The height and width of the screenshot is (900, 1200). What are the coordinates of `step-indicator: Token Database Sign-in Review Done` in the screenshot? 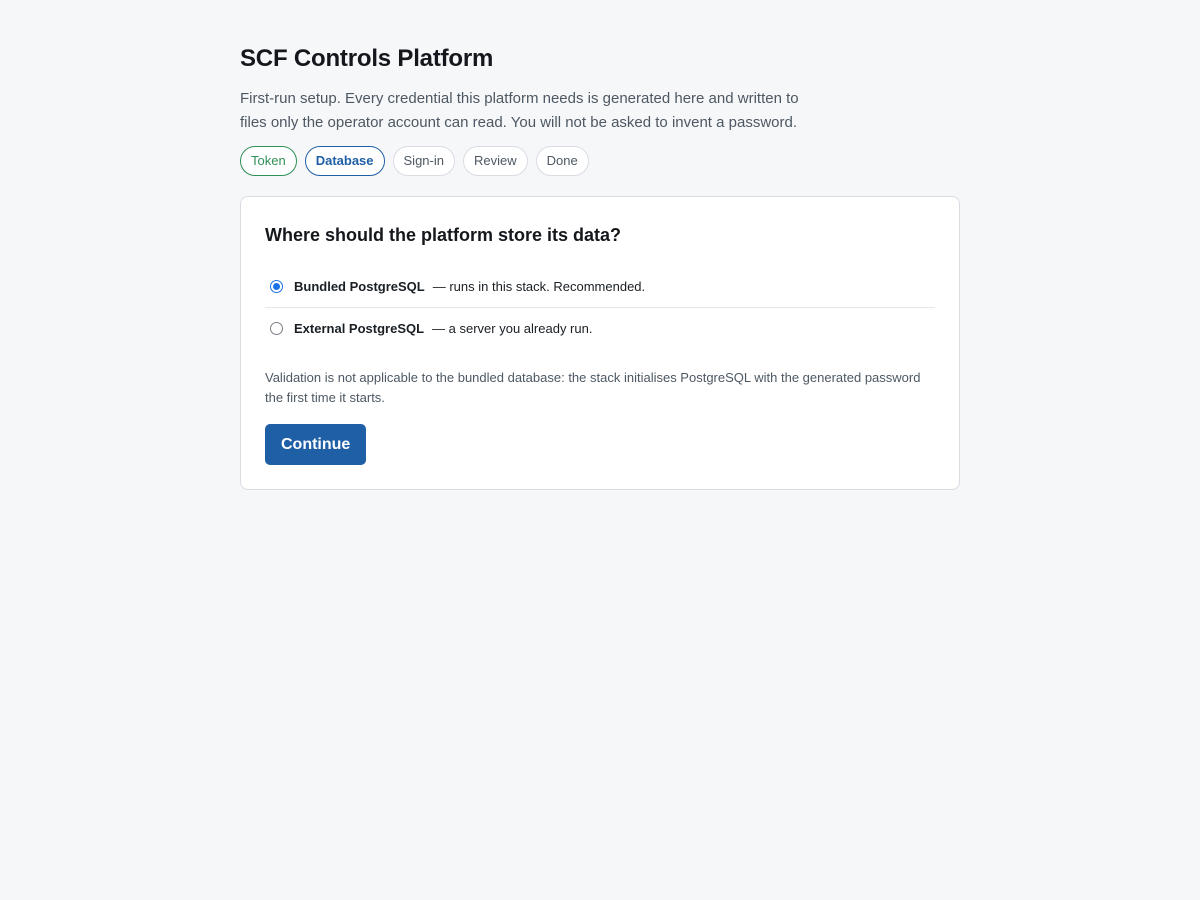 It's located at (600, 161).